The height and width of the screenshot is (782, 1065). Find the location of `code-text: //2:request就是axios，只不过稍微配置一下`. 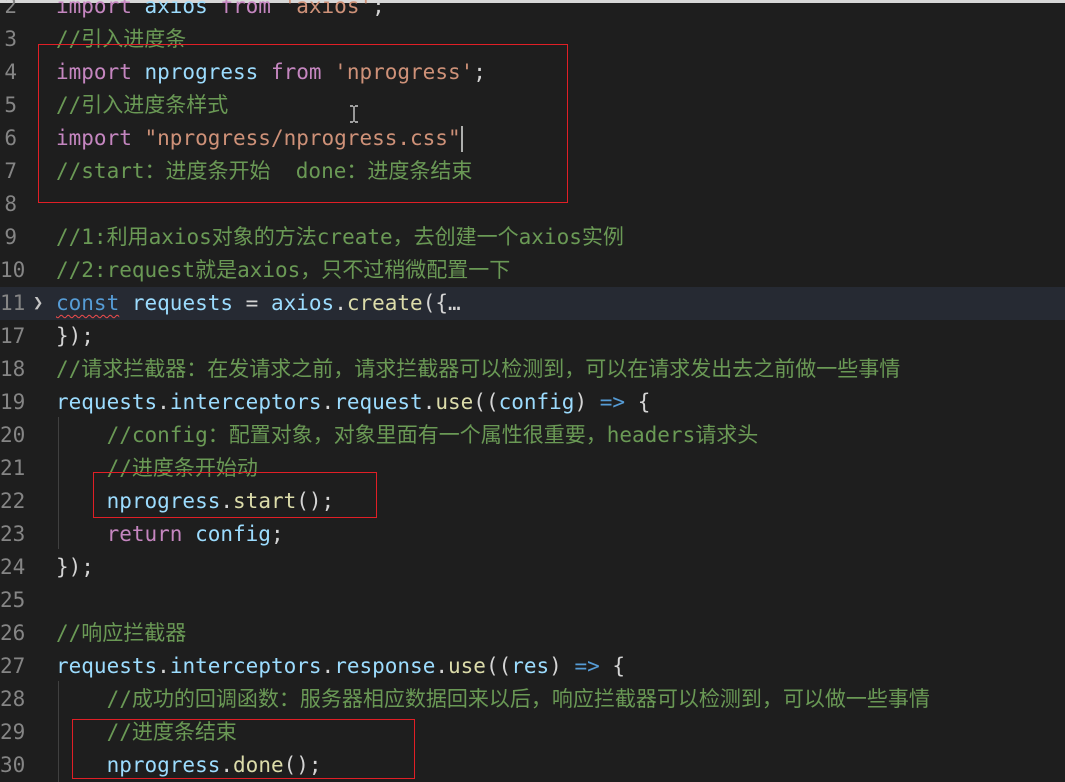

code-text: //2:request就是axios，只不过稍微配置一下 is located at coordinates (283, 270).